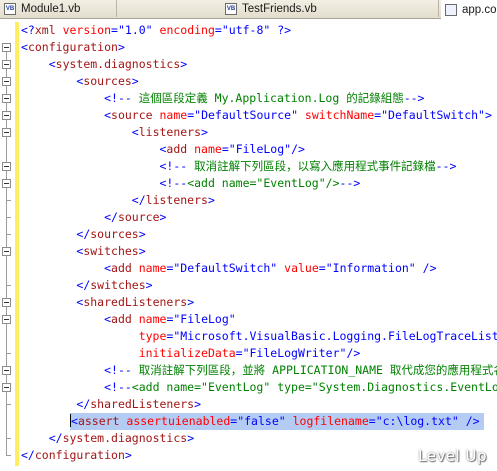  I want to click on code-token: 取消註解下列區段，並將 APPLICATION_NAME 取代成您的應用程式名稱, so click(314, 370).